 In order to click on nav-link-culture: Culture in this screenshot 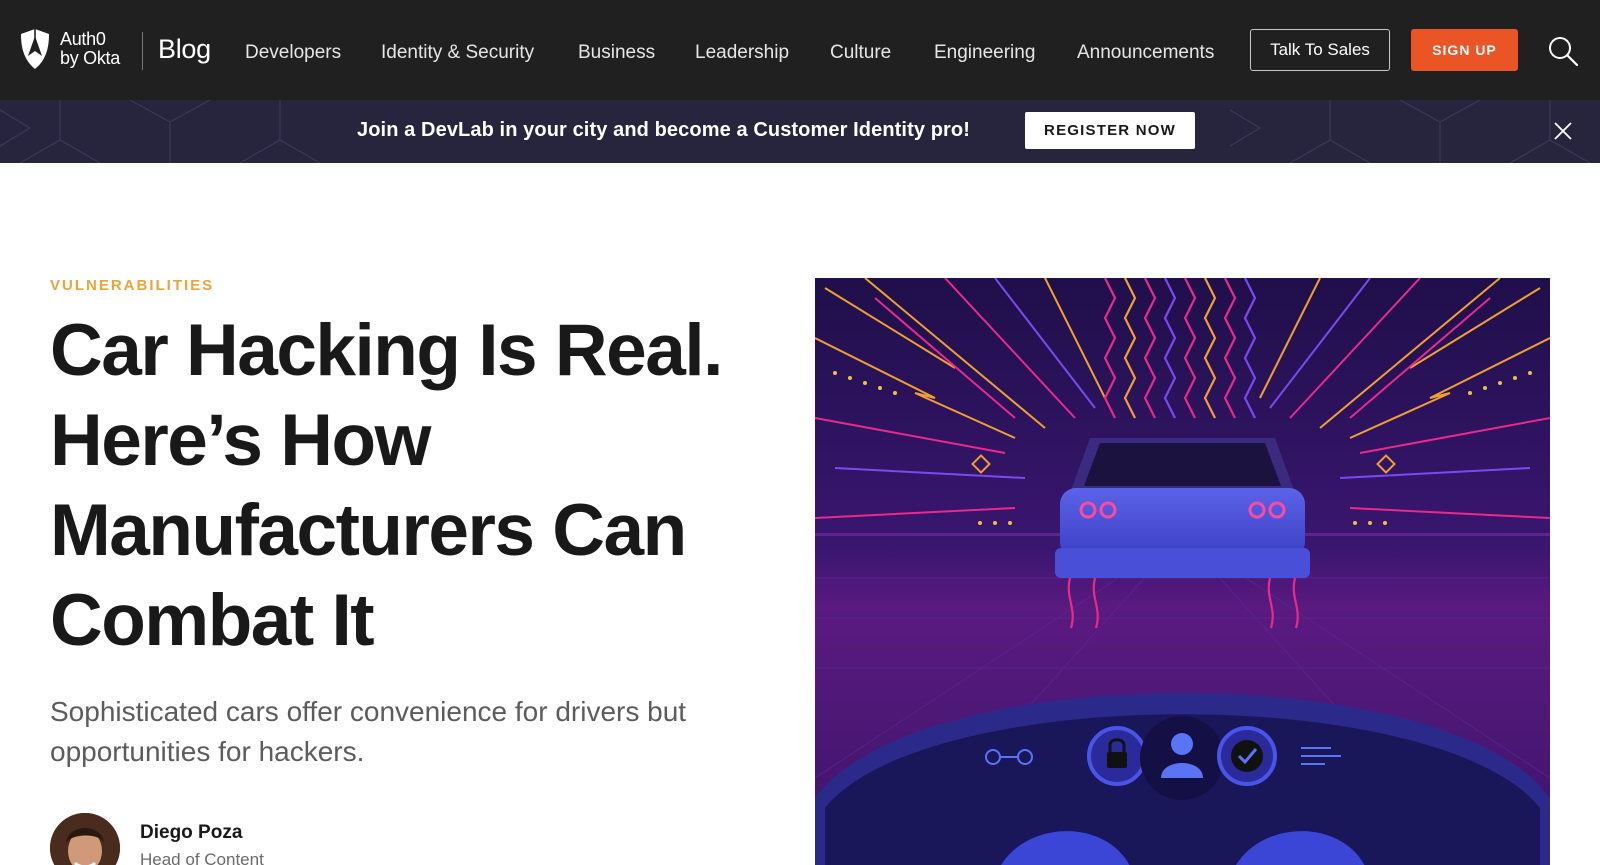, I will do `click(860, 53)`.